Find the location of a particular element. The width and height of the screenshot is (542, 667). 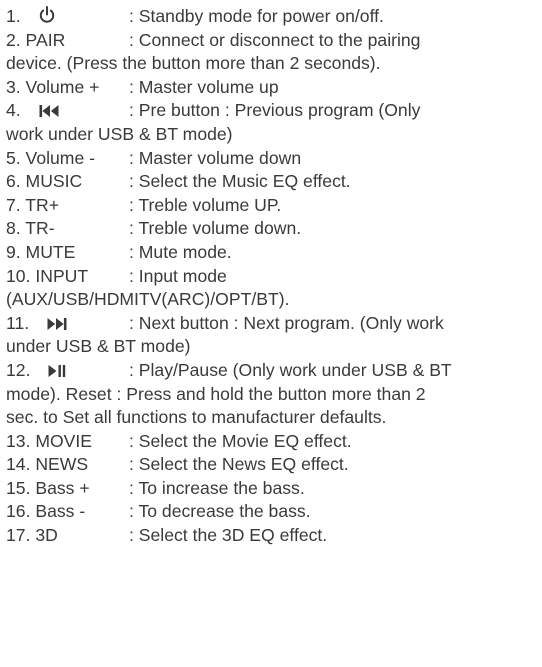

list-item-mute: 9. MUTE : Mute mode. is located at coordinates (273, 253).